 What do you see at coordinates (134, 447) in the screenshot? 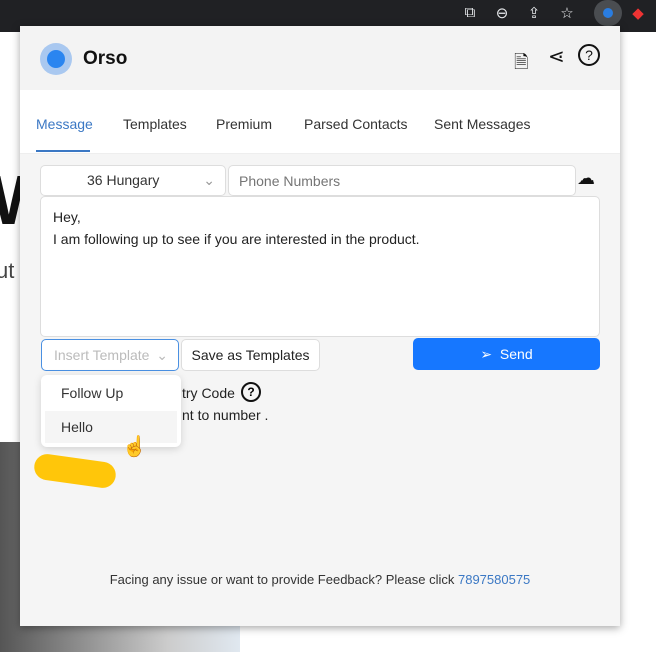
I see `hand-cursor-icon: ☝` at bounding box center [134, 447].